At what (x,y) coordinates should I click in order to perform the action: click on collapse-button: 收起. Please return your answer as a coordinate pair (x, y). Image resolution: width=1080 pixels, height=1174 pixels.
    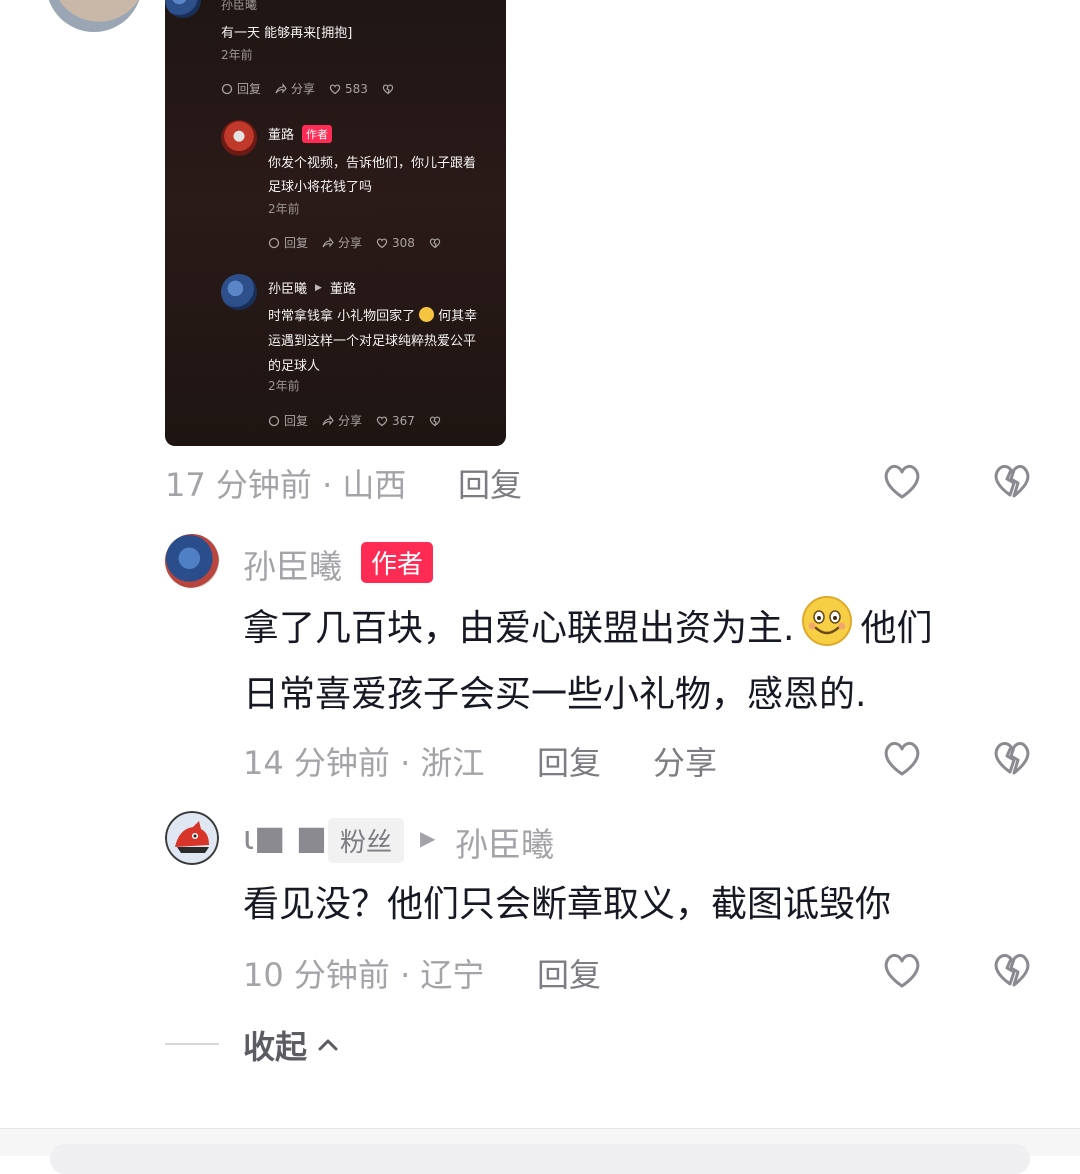
    Looking at the image, I should click on (292, 1045).